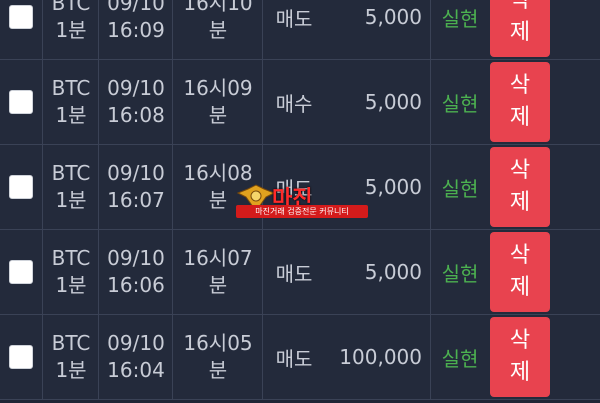  I want to click on time: 16:04, so click(136, 370).